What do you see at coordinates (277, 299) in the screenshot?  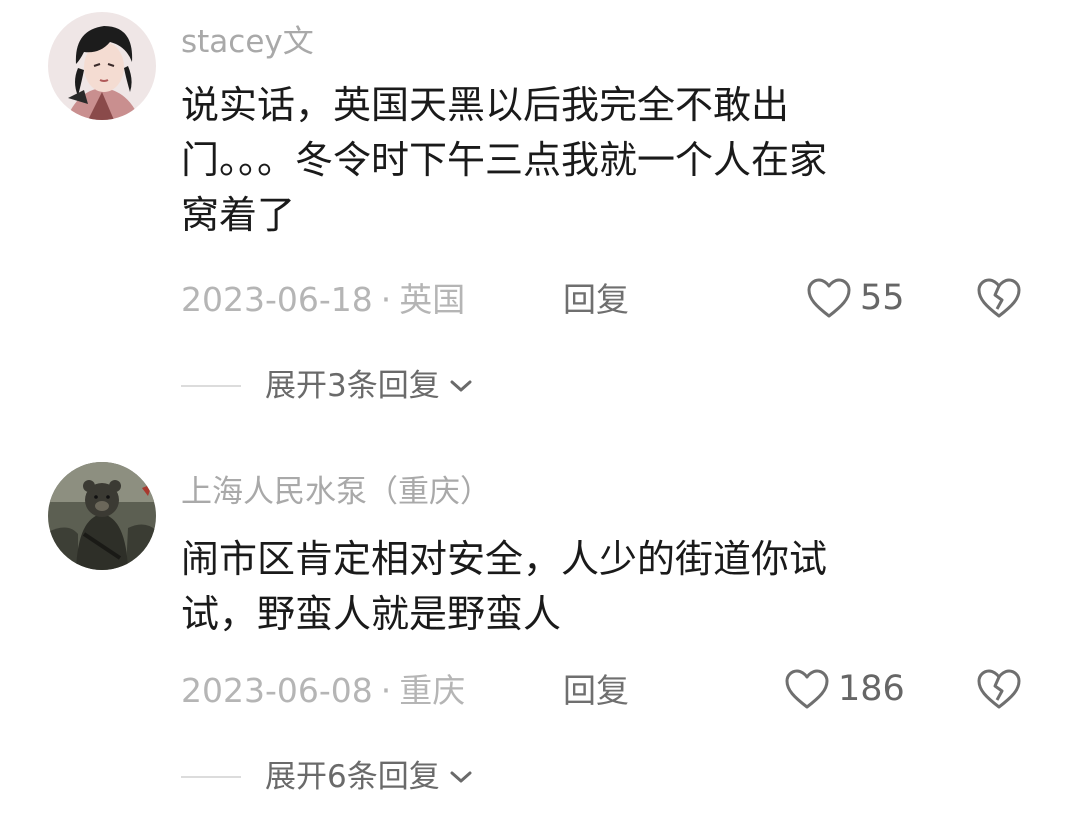 I see `comment-date: 2023-06-18` at bounding box center [277, 299].